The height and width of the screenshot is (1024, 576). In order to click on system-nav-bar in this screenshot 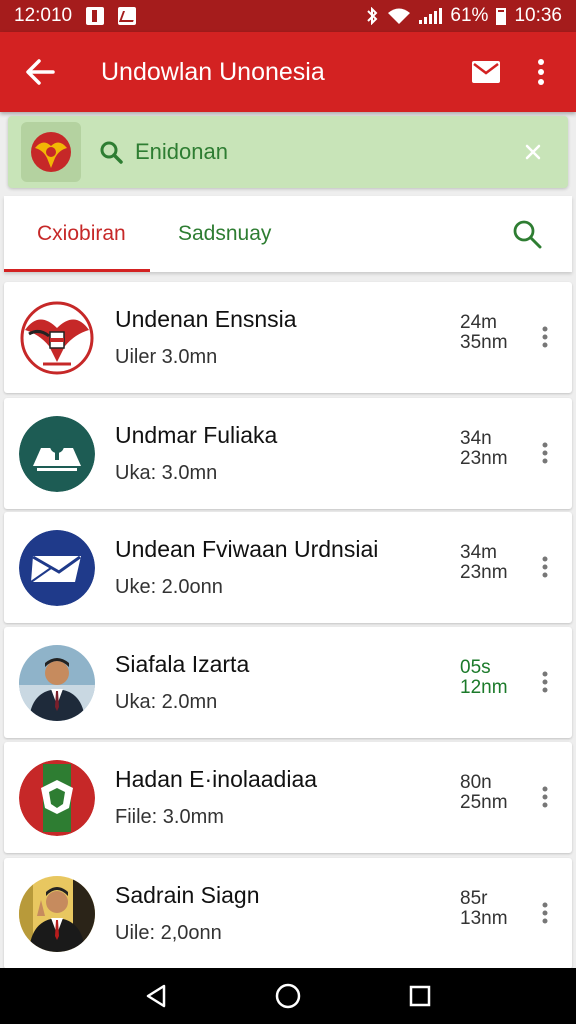, I will do `click(288, 996)`.